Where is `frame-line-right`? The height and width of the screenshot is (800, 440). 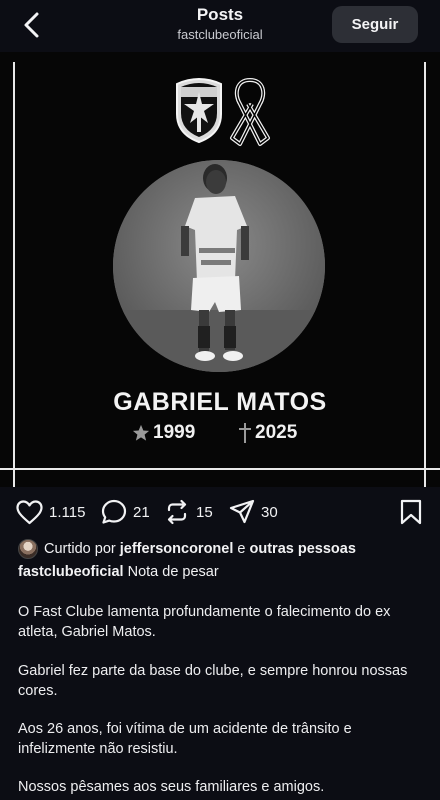 frame-line-right is located at coordinates (425, 274).